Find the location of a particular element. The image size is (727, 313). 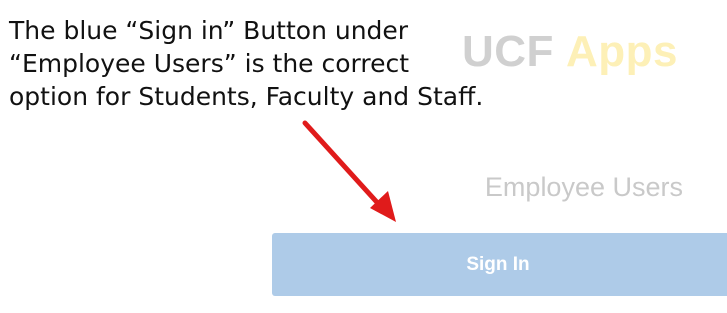

employee-users-heading: Employee Users is located at coordinates (583, 187).